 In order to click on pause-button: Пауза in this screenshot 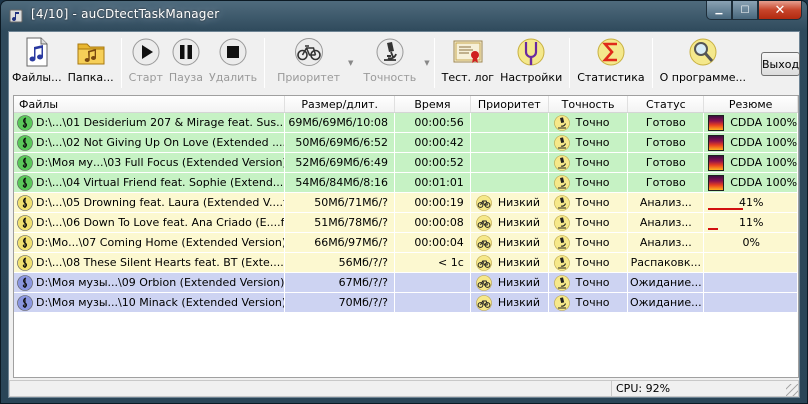, I will do `click(186, 63)`.